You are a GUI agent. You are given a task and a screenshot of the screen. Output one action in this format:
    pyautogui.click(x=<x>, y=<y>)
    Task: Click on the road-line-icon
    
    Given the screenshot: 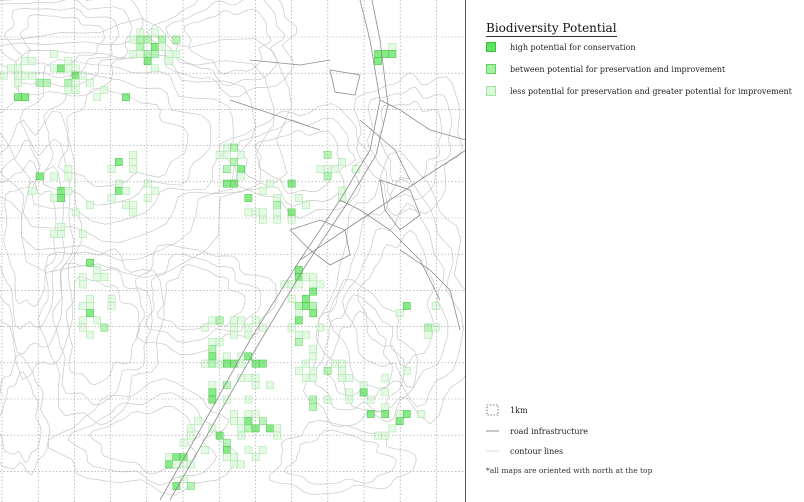 What is the action you would take?
    pyautogui.click(x=492, y=431)
    